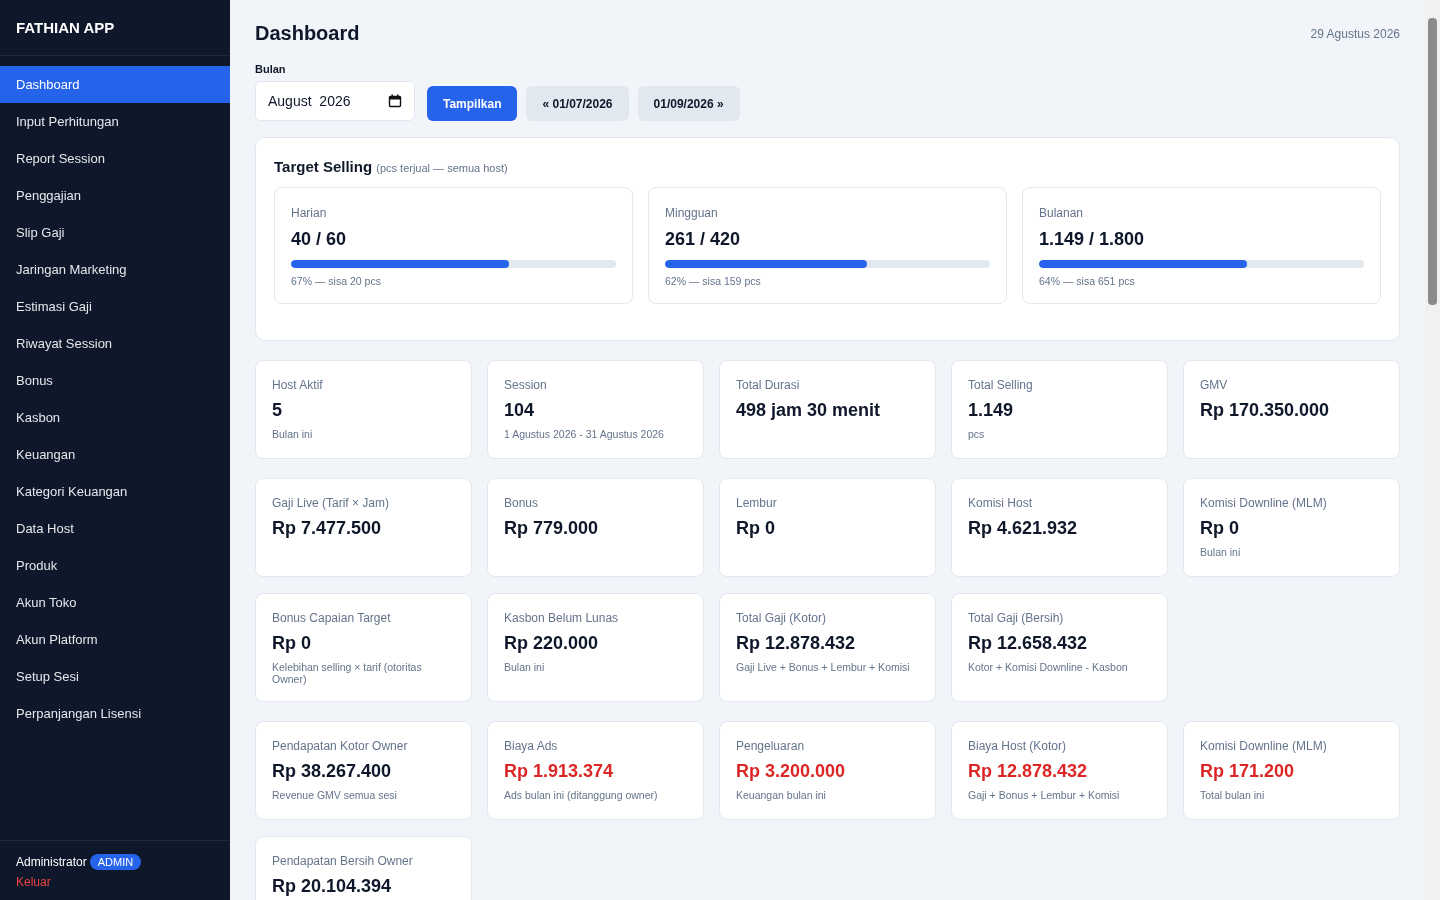 This screenshot has width=1440, height=900. Describe the element at coordinates (115, 713) in the screenshot. I see `sidebar-item: Perpanjangan Lisensi` at that location.